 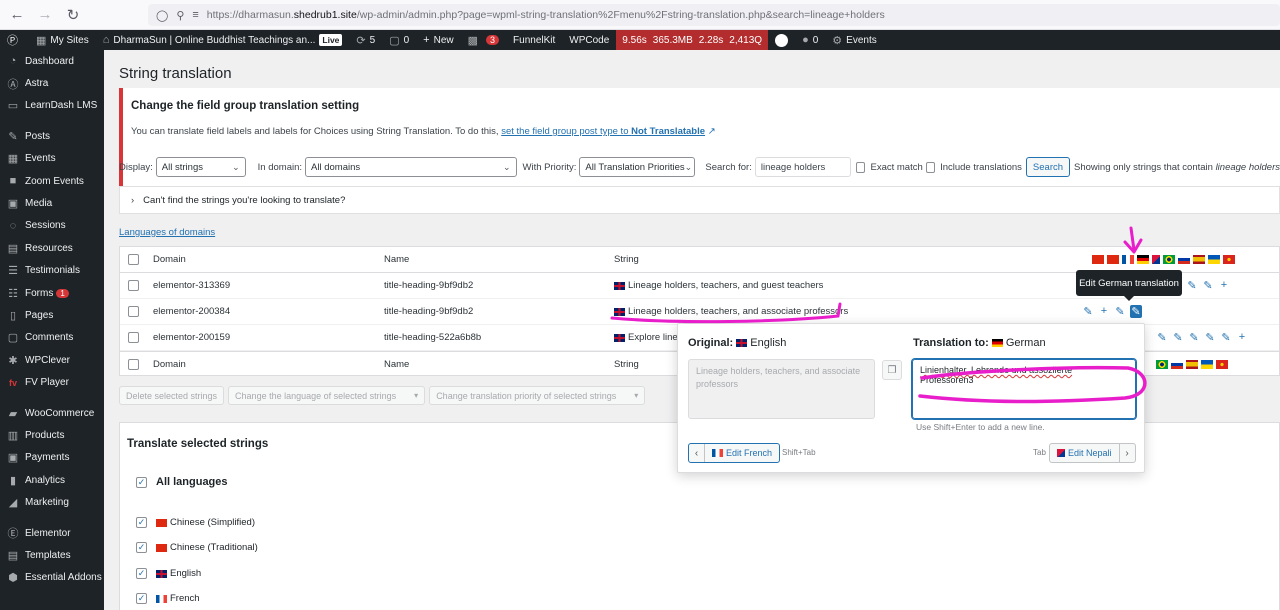 I want to click on back-arrow-icon: ←, so click(x=17, y=15).